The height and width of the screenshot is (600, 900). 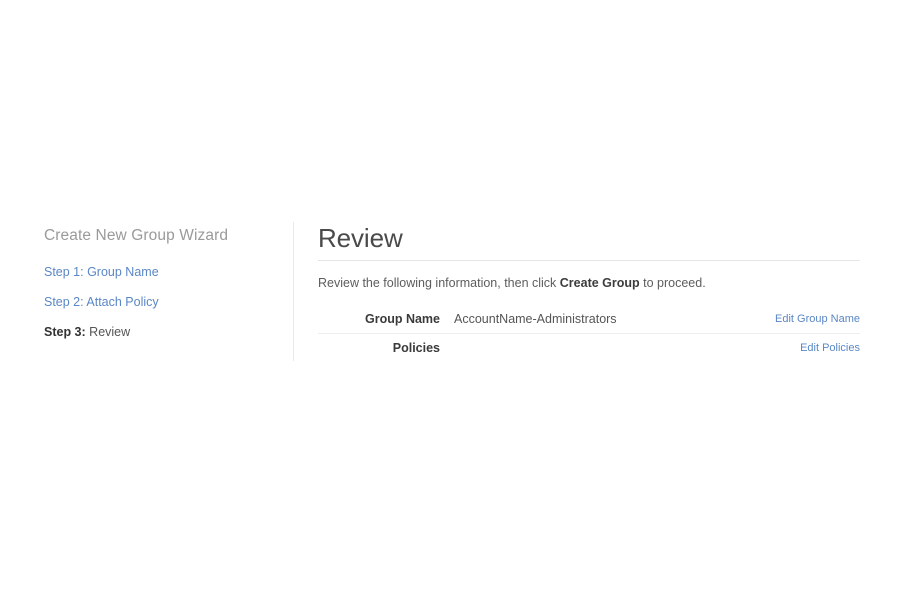 I want to click on sidebar-item-group-name: Step 1: Group Name, so click(x=101, y=272).